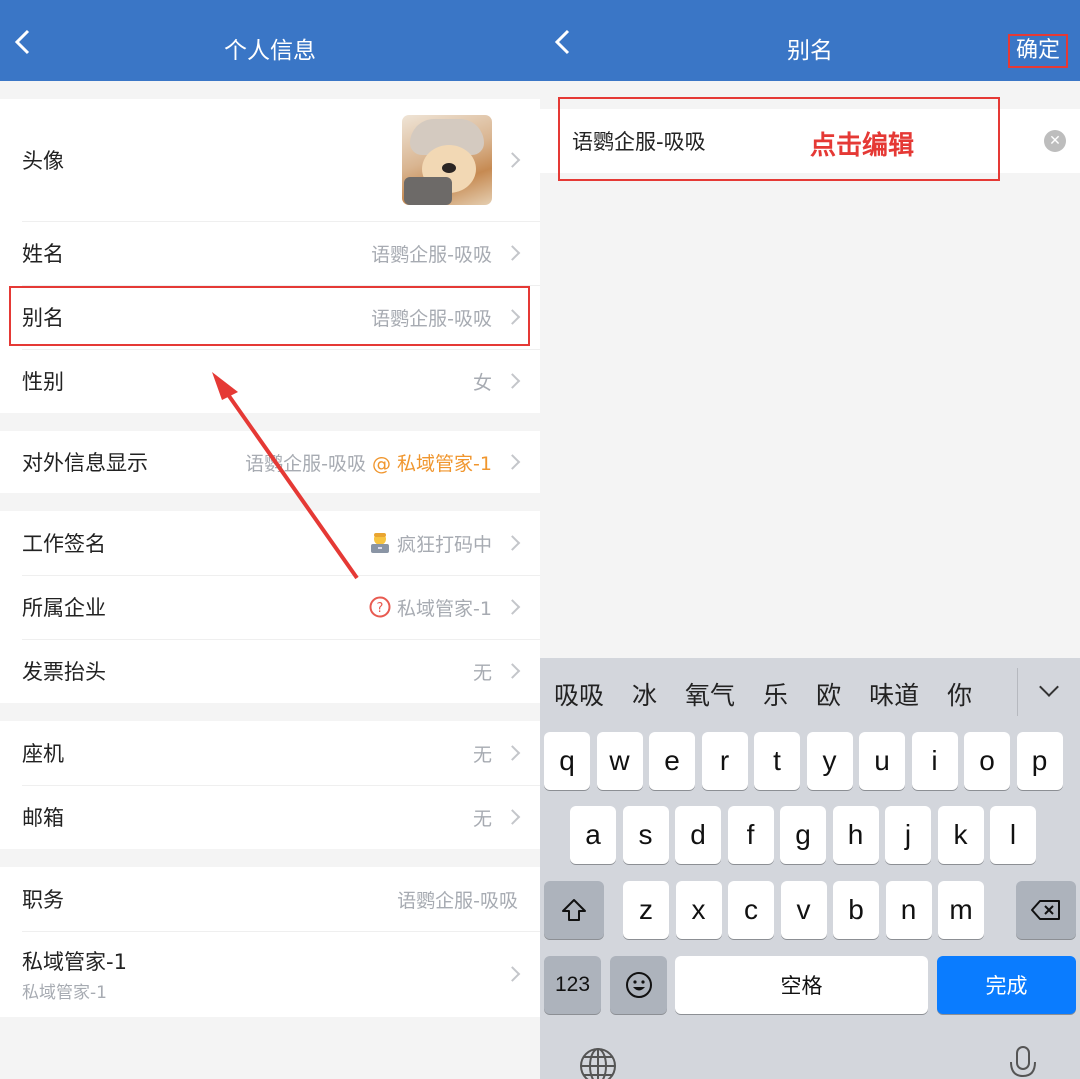 The image size is (1080, 1079). What do you see at coordinates (85, 463) in the screenshot?
I see `row-label: 对外信息显示` at bounding box center [85, 463].